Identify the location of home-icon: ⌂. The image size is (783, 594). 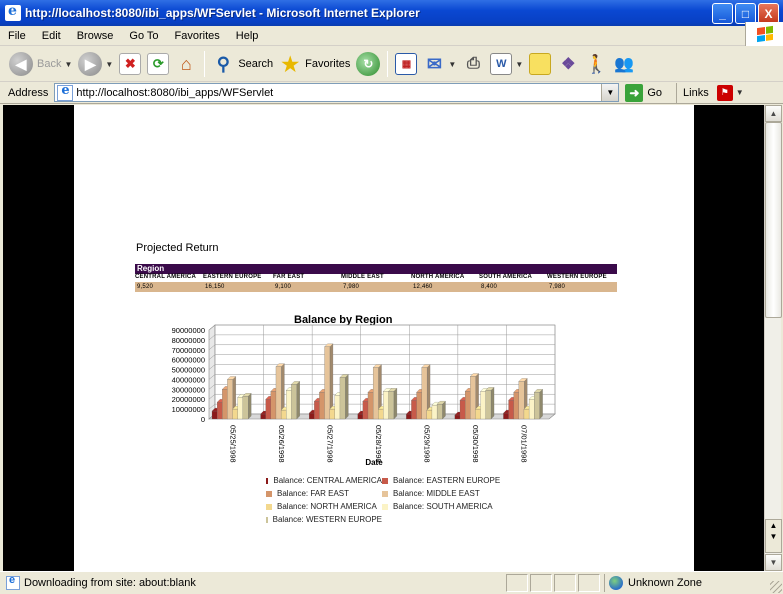
(186, 63).